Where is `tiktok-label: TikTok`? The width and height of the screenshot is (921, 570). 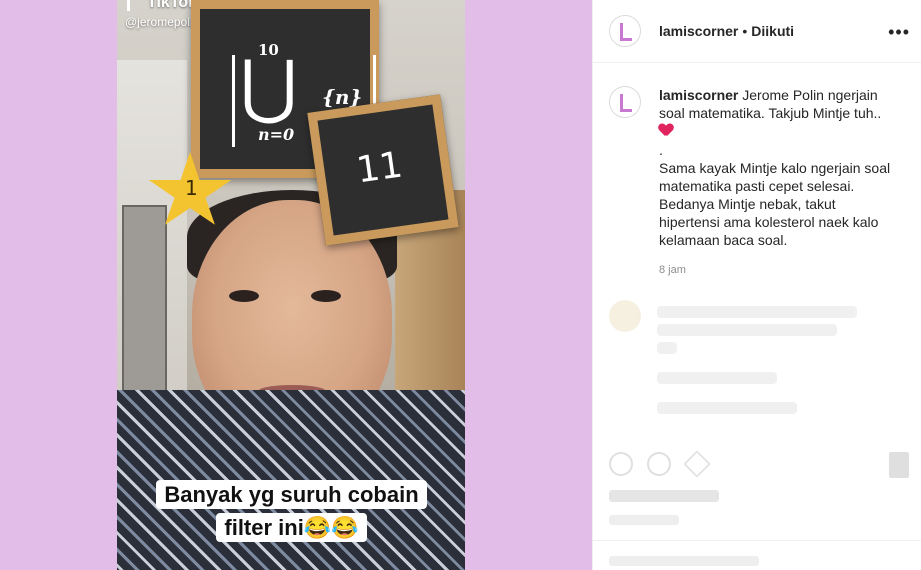 tiktok-label: TikTok is located at coordinates (172, 5).